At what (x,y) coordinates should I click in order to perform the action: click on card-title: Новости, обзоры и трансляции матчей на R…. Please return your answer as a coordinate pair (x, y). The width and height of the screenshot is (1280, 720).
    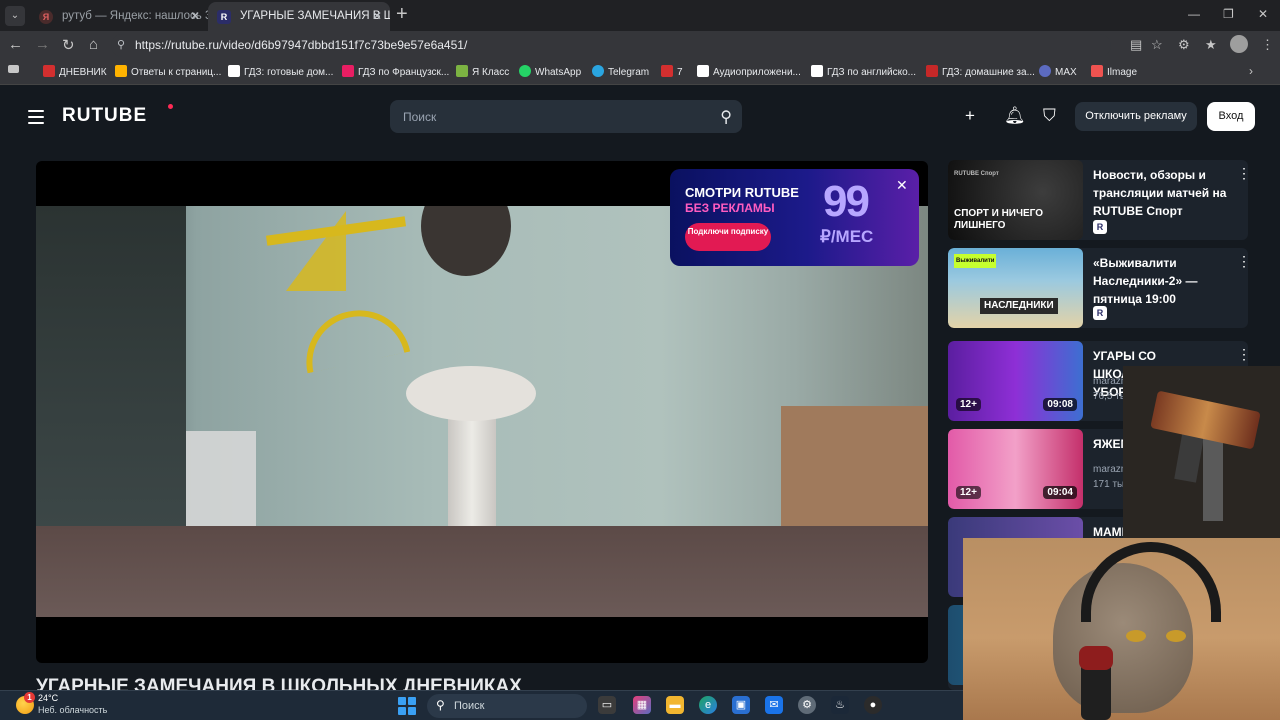
    Looking at the image, I should click on (1162, 193).